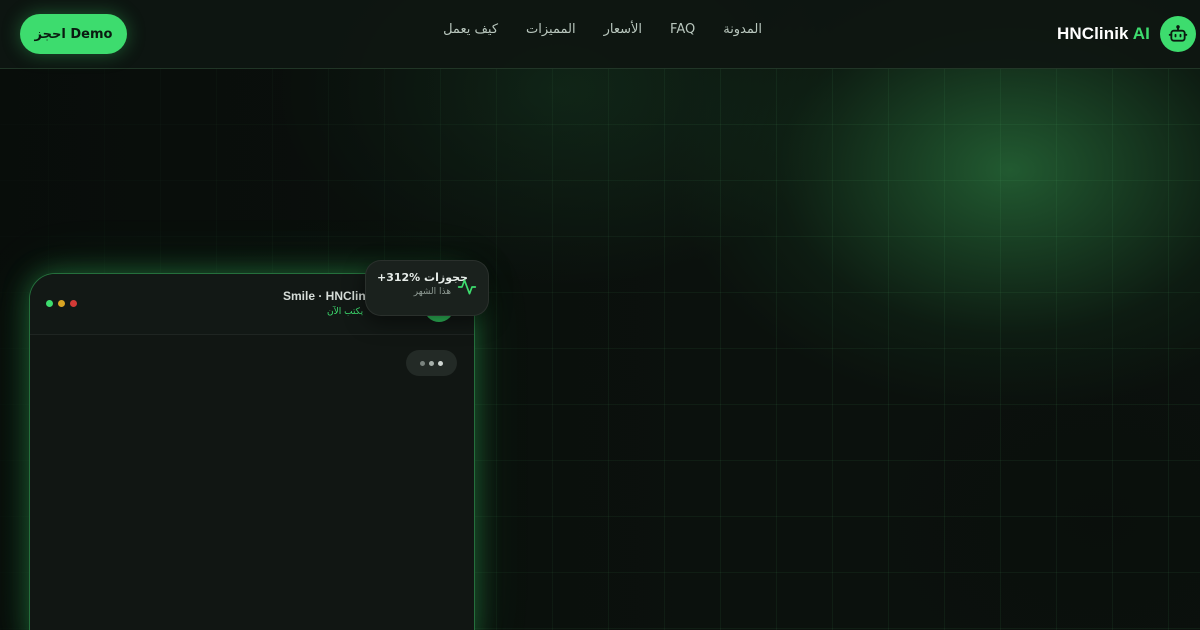  Describe the element at coordinates (49, 303) in the screenshot. I see `window-dot-green` at that location.